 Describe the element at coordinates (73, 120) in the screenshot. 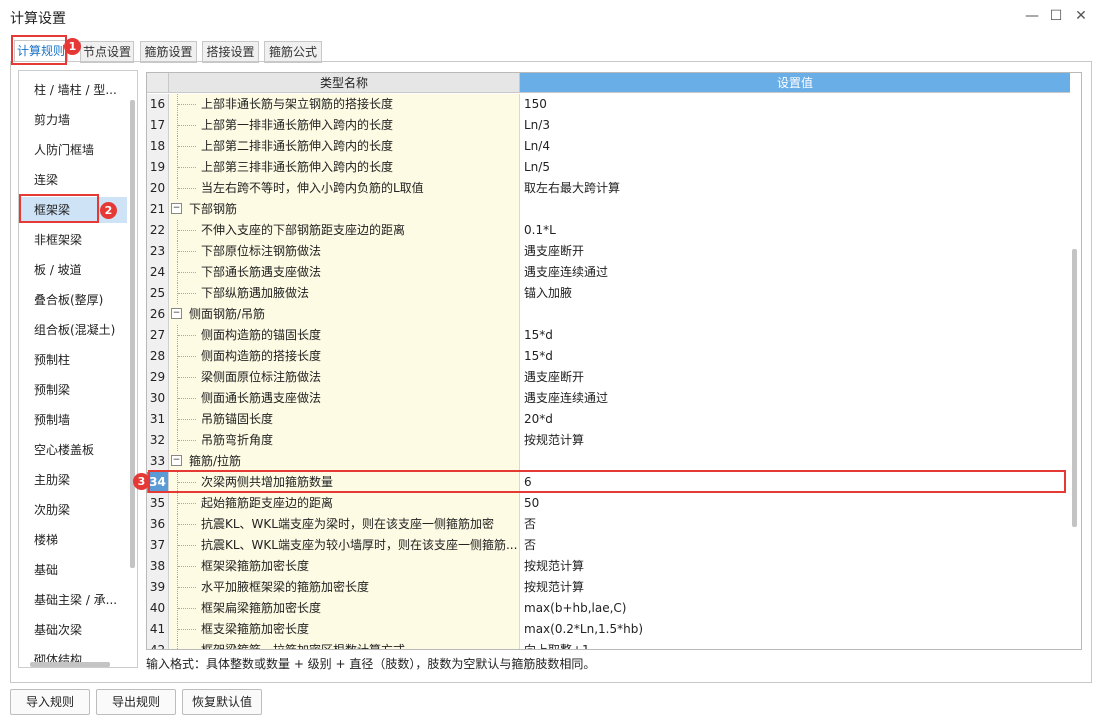

I see `sidebar-item-shear-wall: 剪力墙` at that location.